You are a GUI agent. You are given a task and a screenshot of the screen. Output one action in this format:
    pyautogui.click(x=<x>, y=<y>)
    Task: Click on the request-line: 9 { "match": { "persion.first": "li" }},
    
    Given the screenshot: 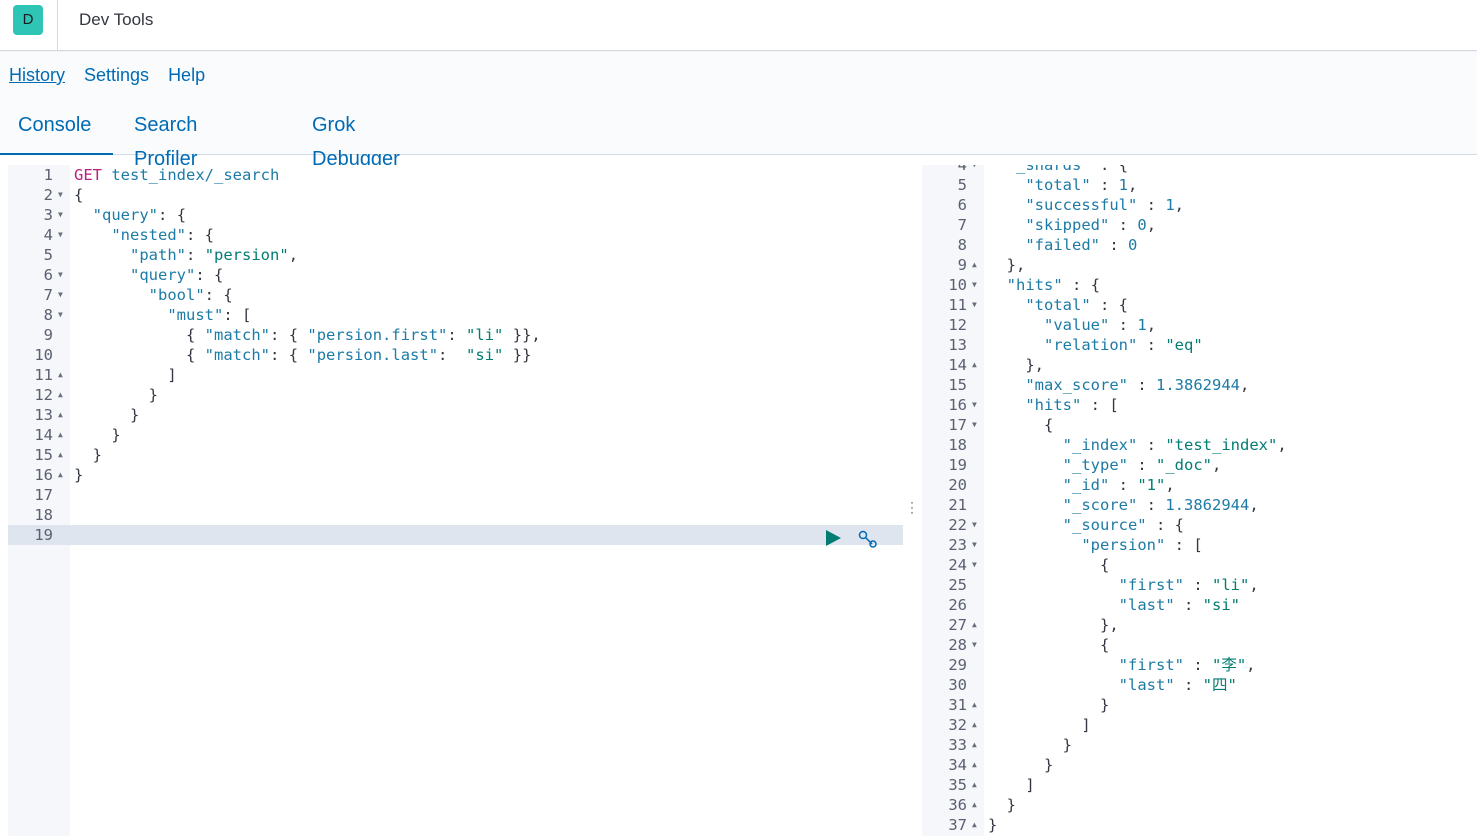 What is the action you would take?
    pyautogui.click(x=455, y=335)
    